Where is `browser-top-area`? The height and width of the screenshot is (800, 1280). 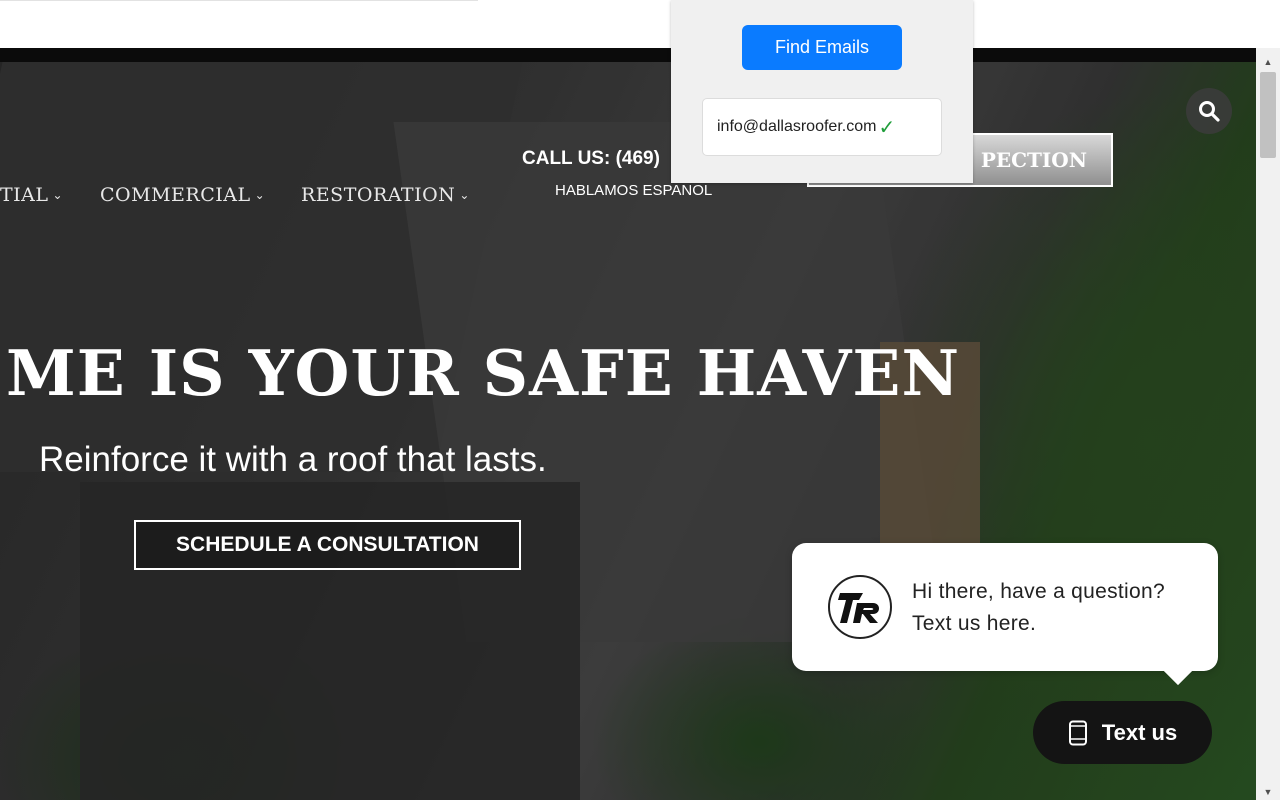
browser-top-area is located at coordinates (640, 24).